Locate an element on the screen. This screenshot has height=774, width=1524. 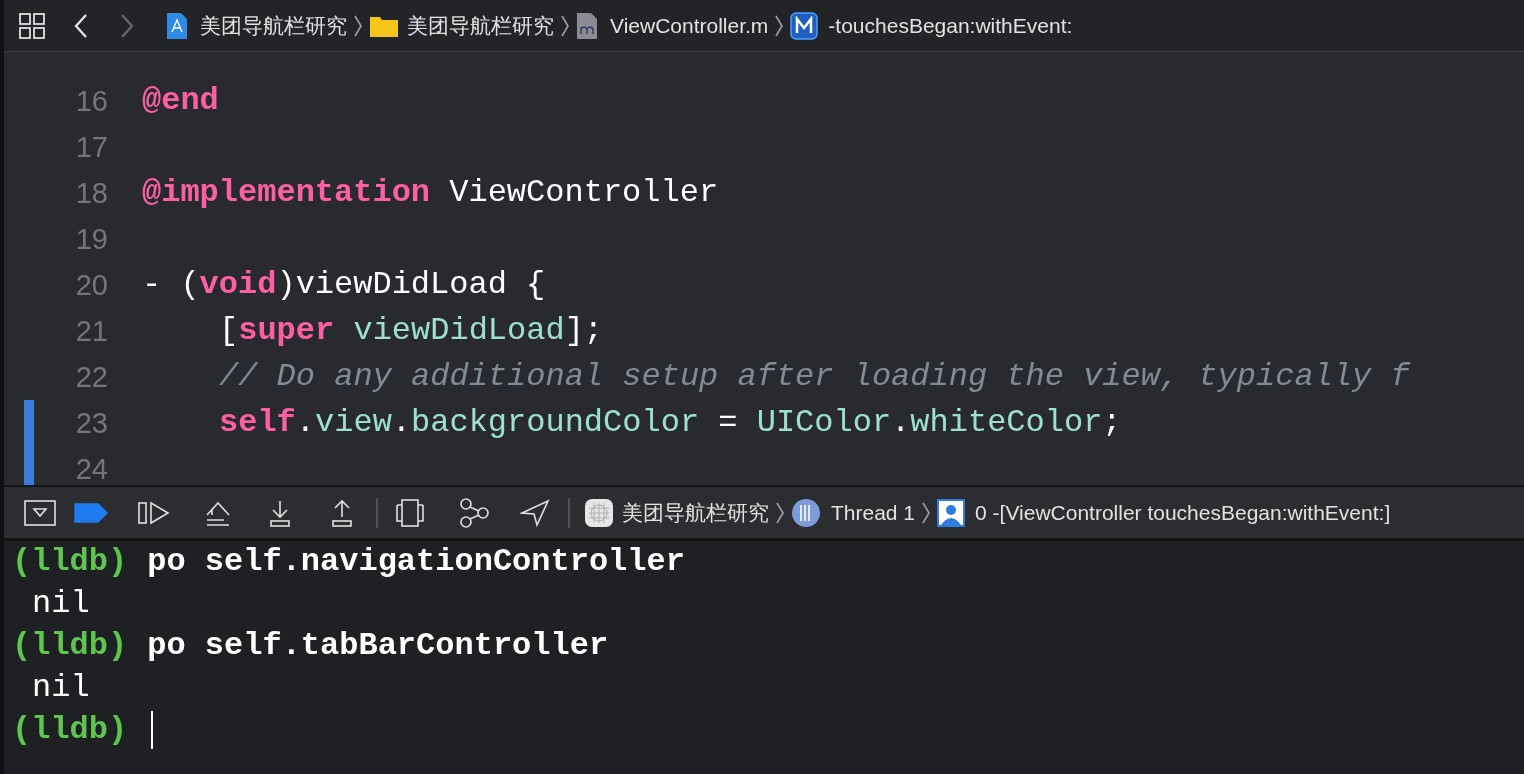
step-over-icon is located at coordinates (218, 512).